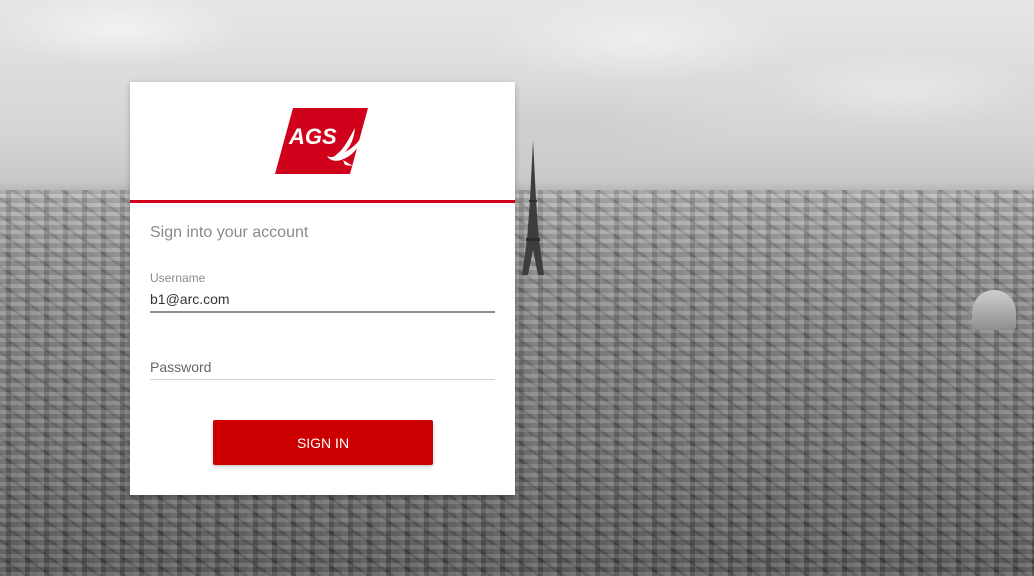 This screenshot has height=576, width=1034. Describe the element at coordinates (322, 300) in the screenshot. I see `username-input` at that location.